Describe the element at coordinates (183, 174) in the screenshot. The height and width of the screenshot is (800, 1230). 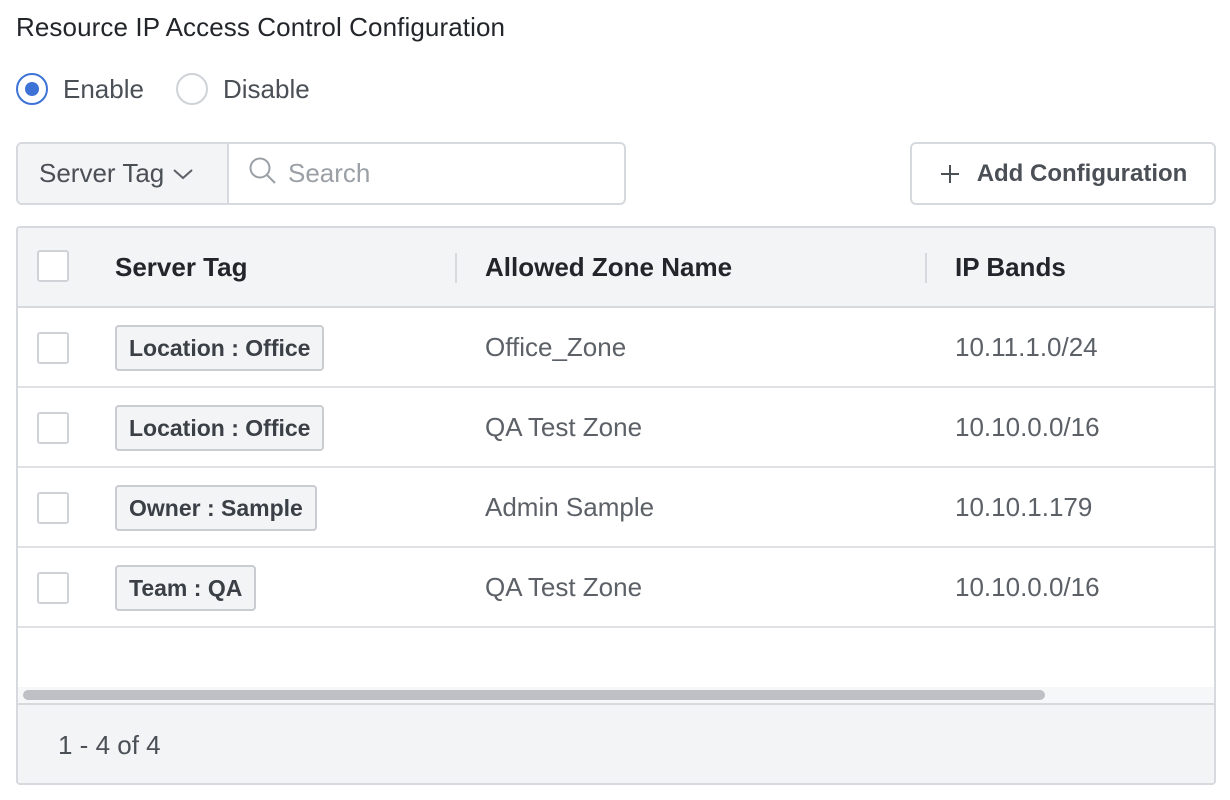
I see `chevron-down-icon` at that location.